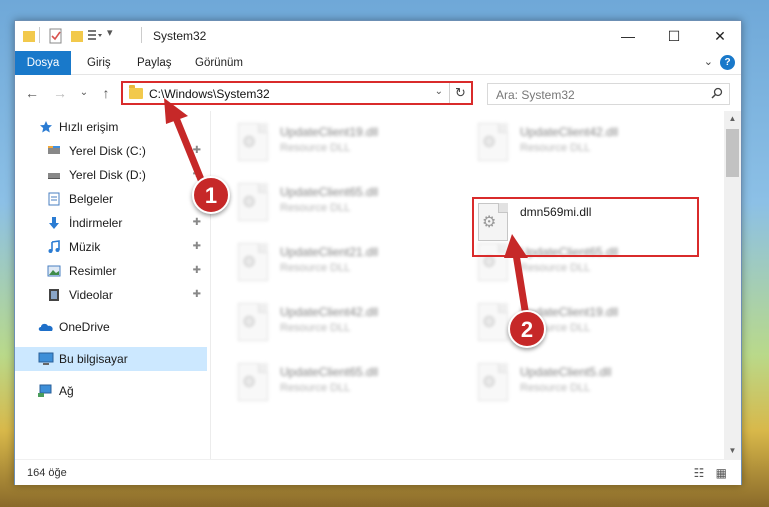 Image resolution: width=769 pixels, height=507 pixels. I want to click on scroll-up-icon: ▲, so click(732, 119).